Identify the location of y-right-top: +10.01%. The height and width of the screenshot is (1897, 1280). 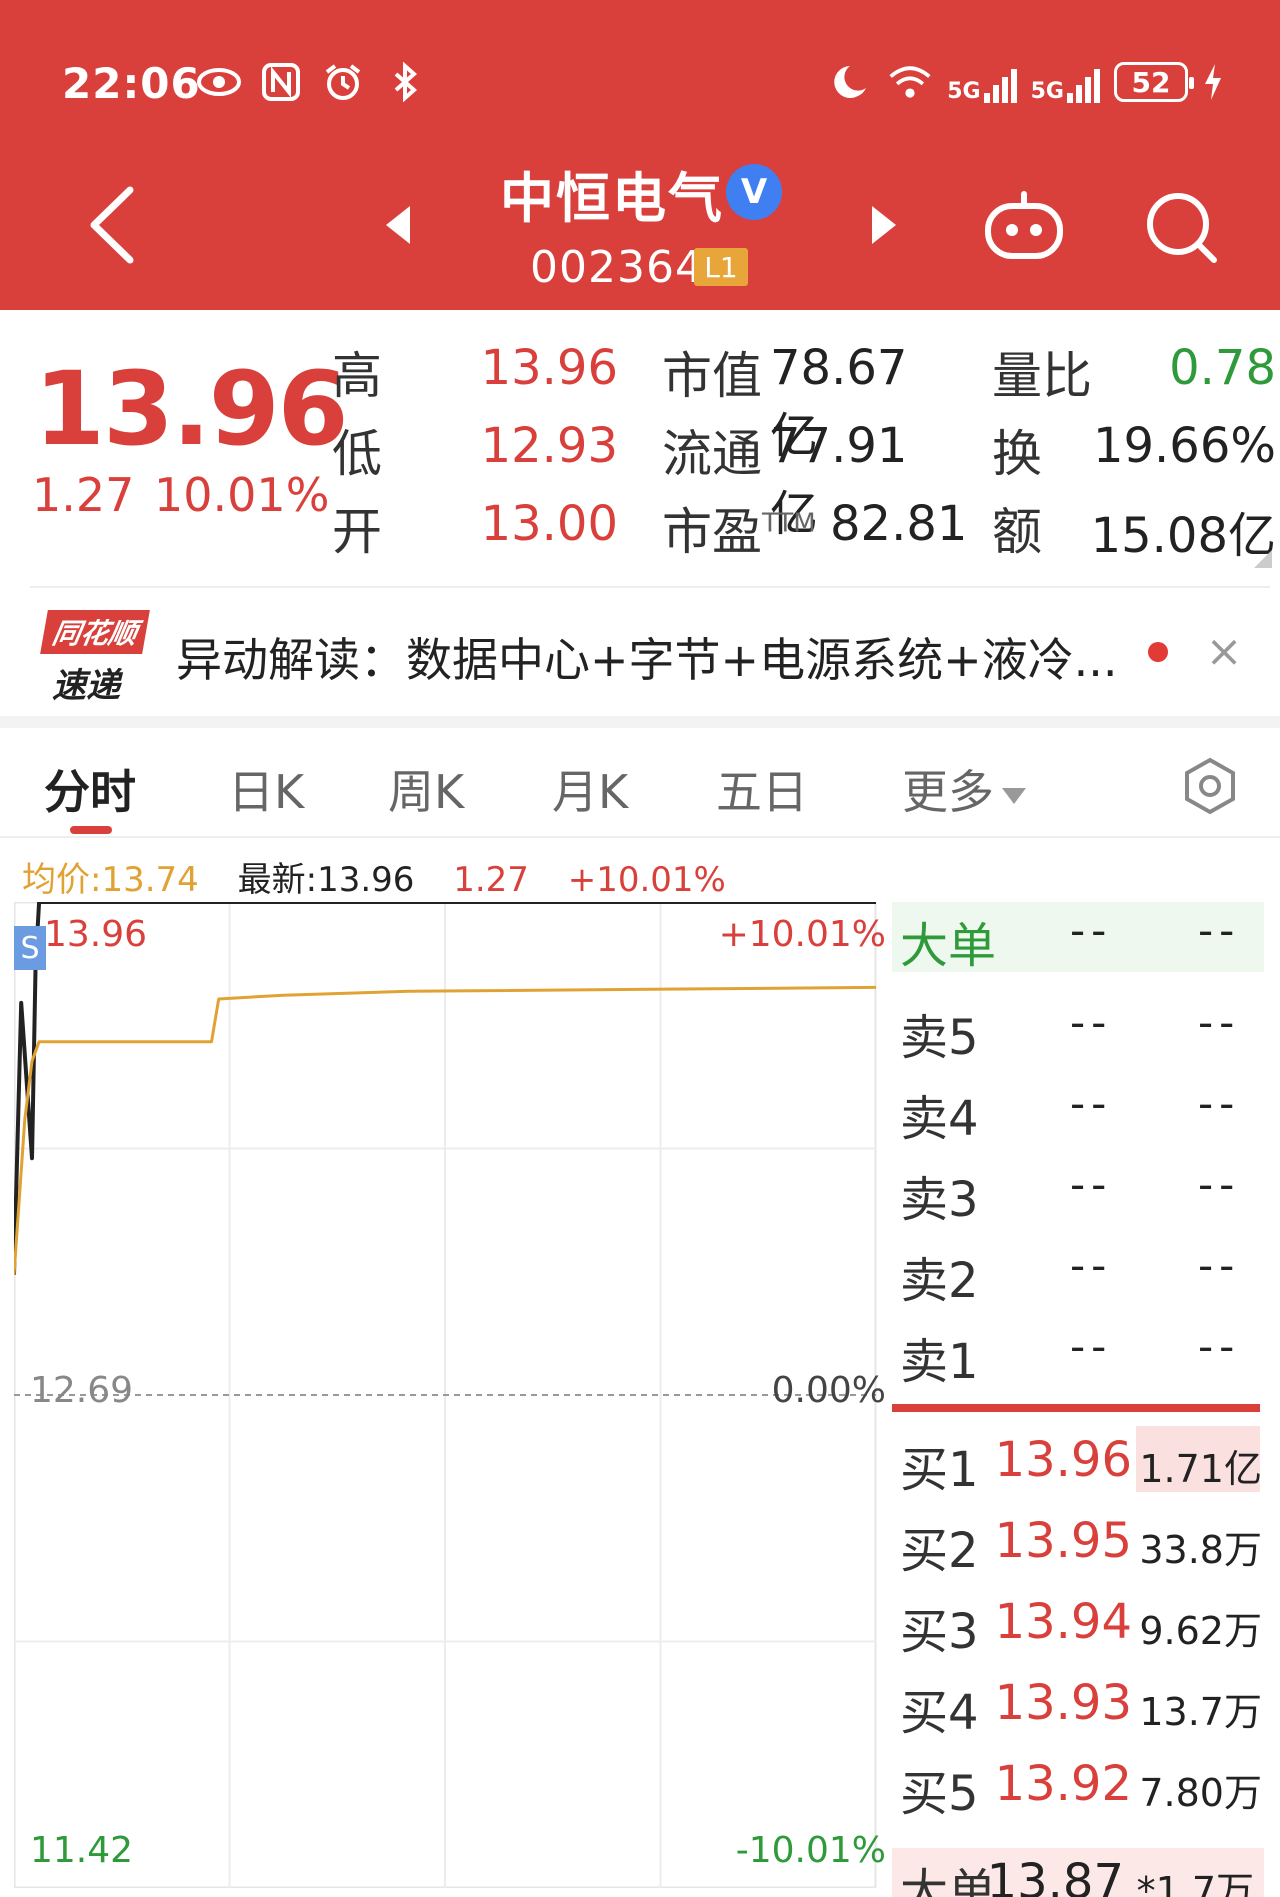
(802, 934).